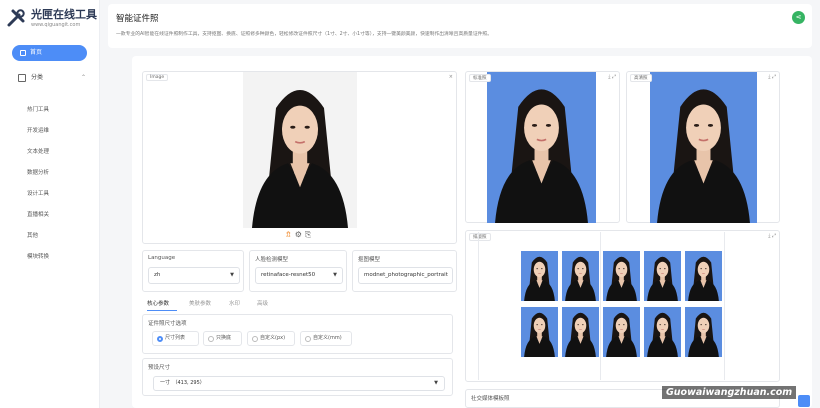 This screenshot has width=820, height=408. Describe the element at coordinates (49, 53) in the screenshot. I see `nav-home: 首页` at that location.